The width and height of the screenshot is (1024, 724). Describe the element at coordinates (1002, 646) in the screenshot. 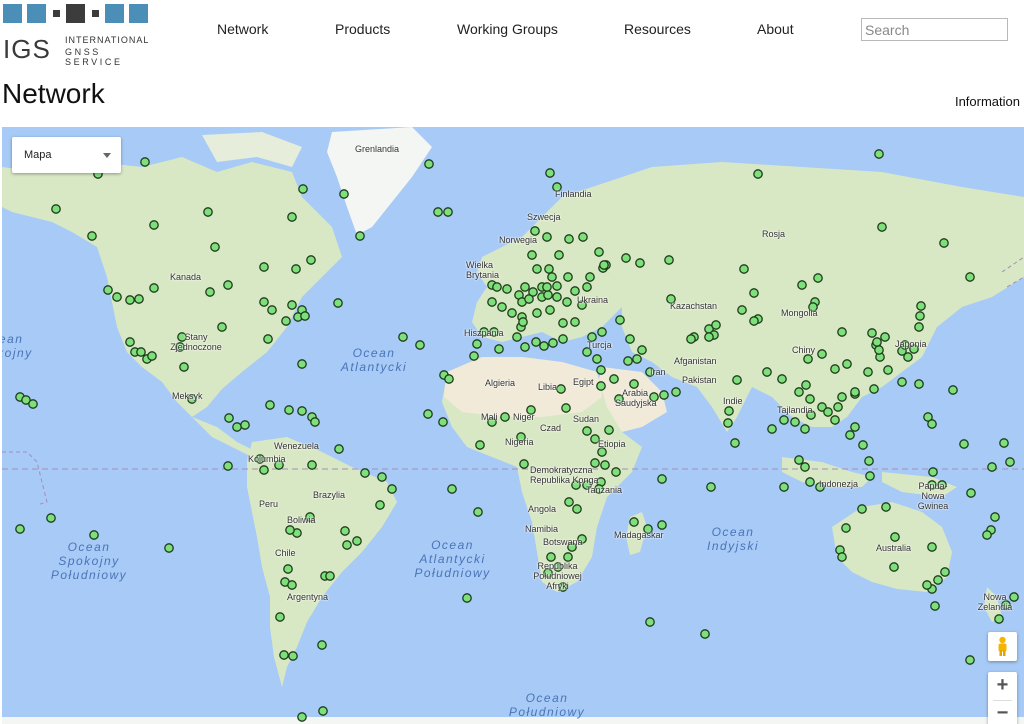

I see `street-view-pegman-button` at that location.